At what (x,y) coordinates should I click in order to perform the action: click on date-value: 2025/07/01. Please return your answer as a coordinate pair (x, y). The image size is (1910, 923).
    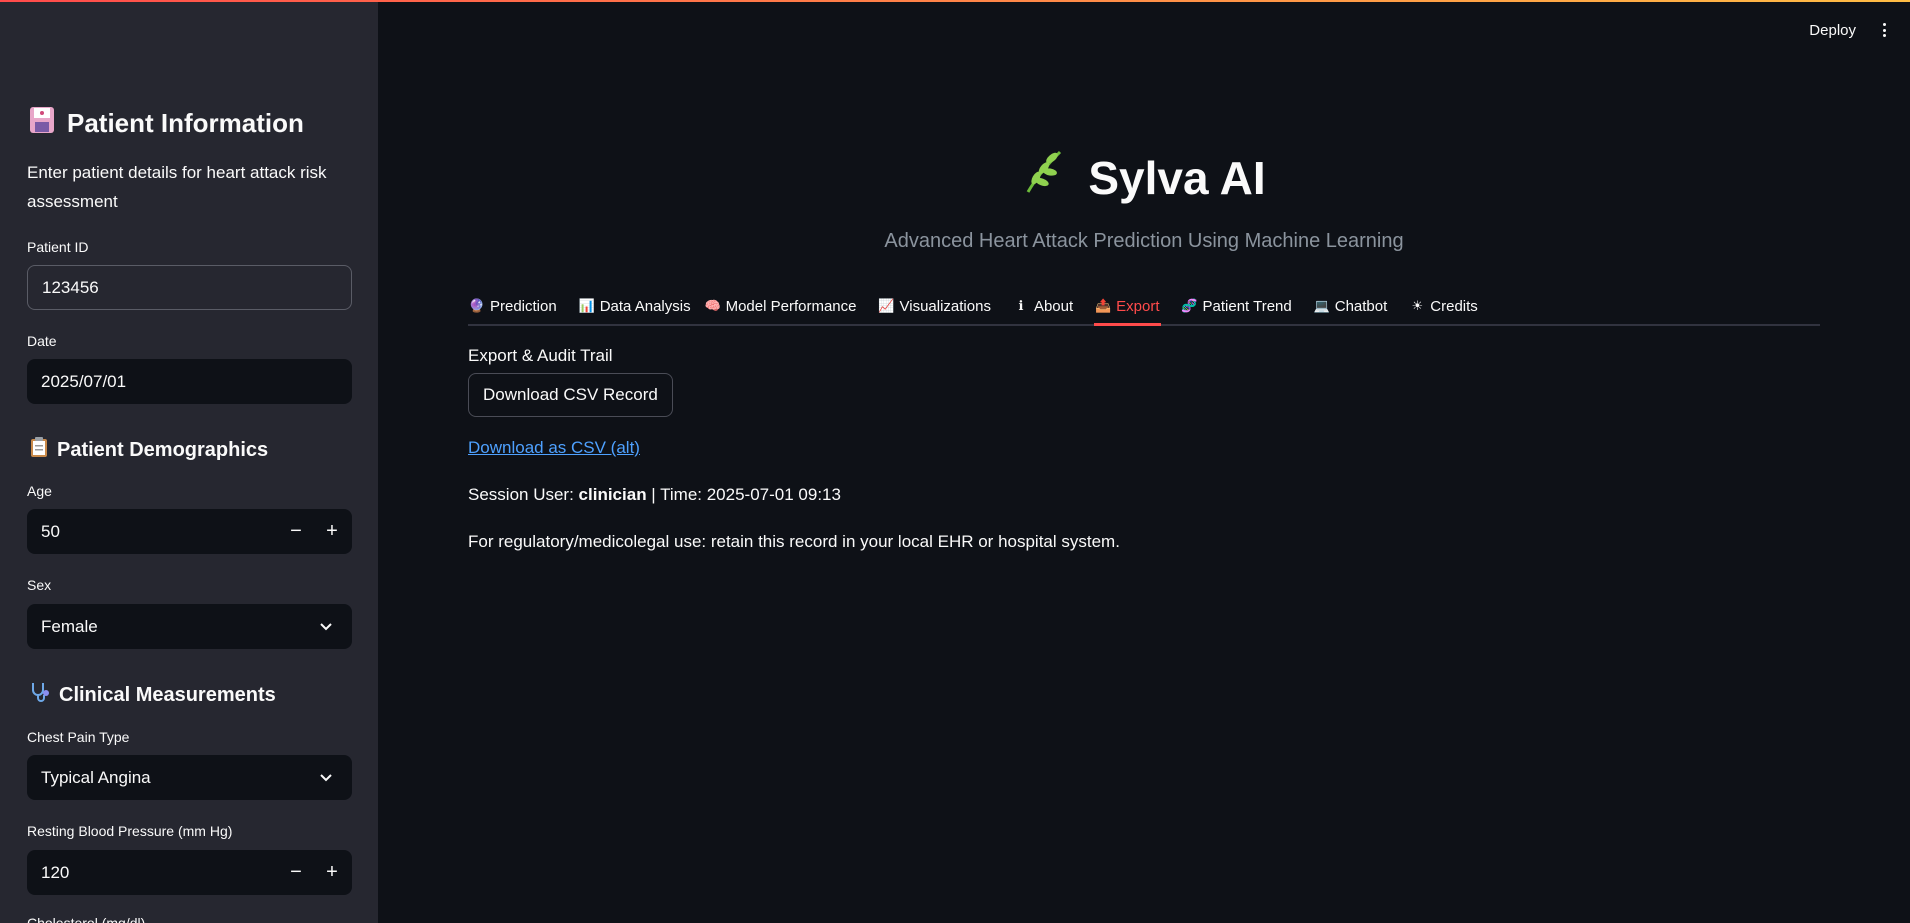
    Looking at the image, I should click on (84, 381).